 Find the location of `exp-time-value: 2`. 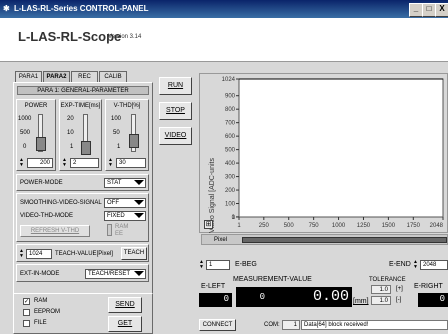

exp-time-value: 2 is located at coordinates (84, 163).